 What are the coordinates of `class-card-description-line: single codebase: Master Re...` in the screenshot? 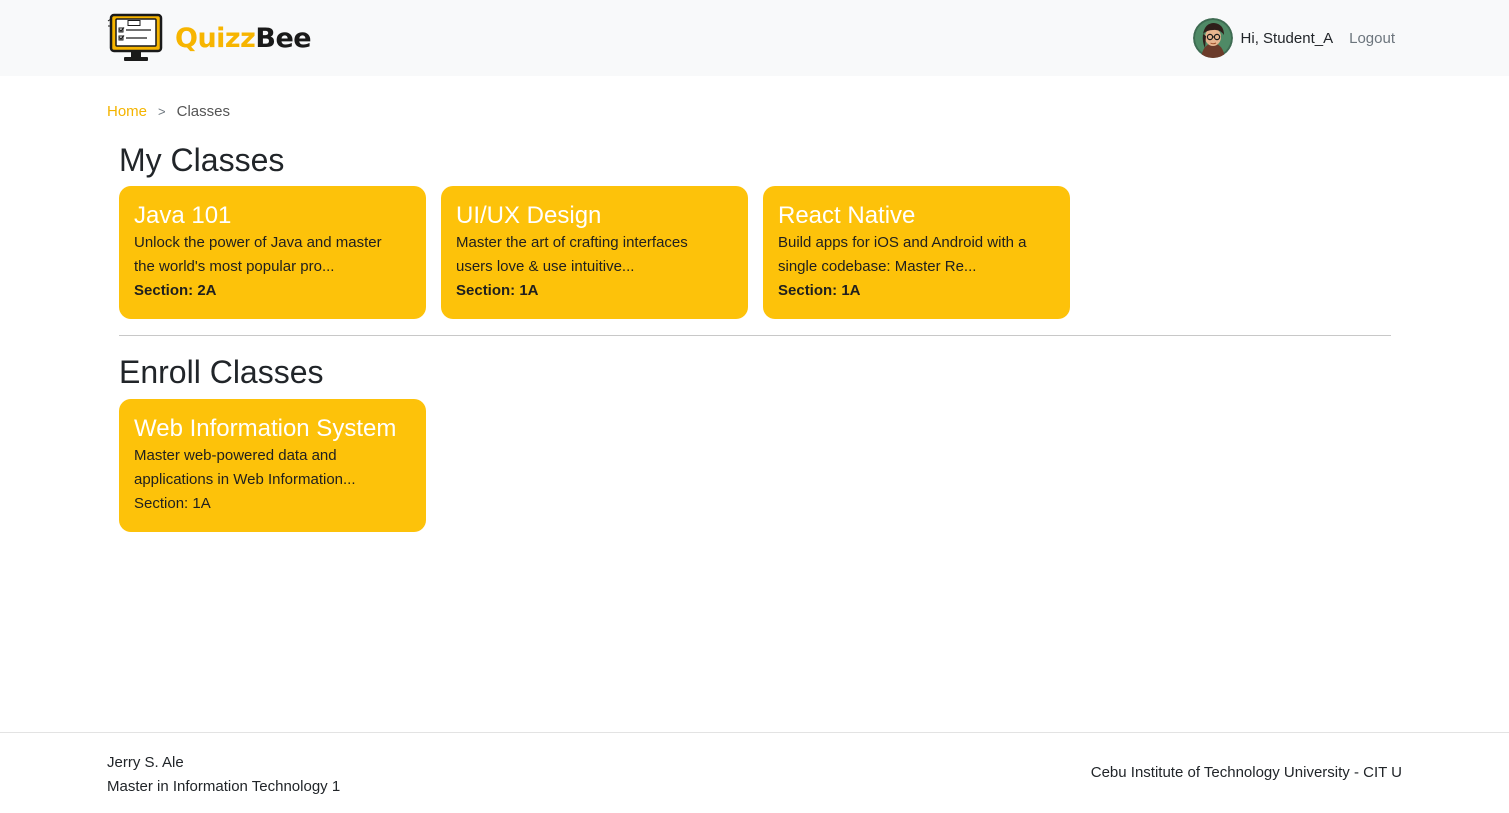 It's located at (877, 266).